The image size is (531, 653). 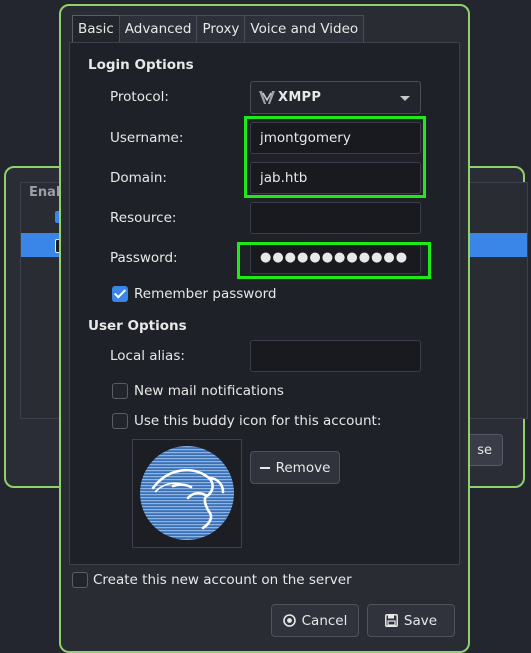 I want to click on password-highlight, so click(x=334, y=260).